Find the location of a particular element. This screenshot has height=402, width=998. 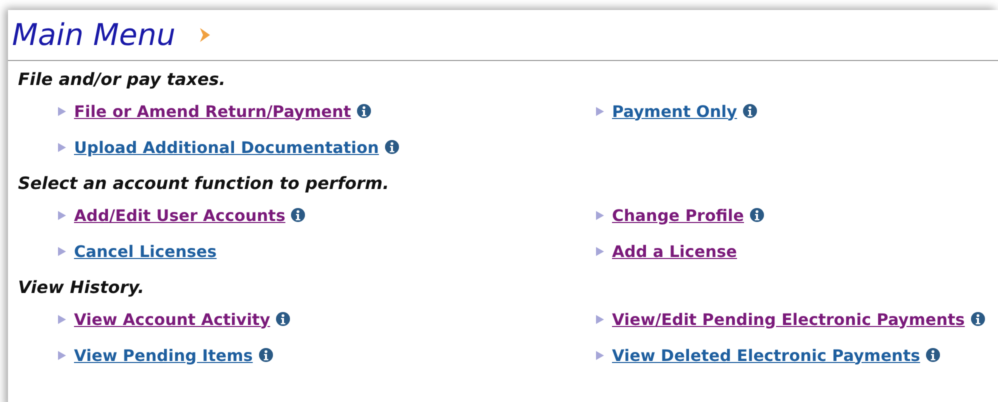

menu-link: Upload Additional Documentation is located at coordinates (226, 147).